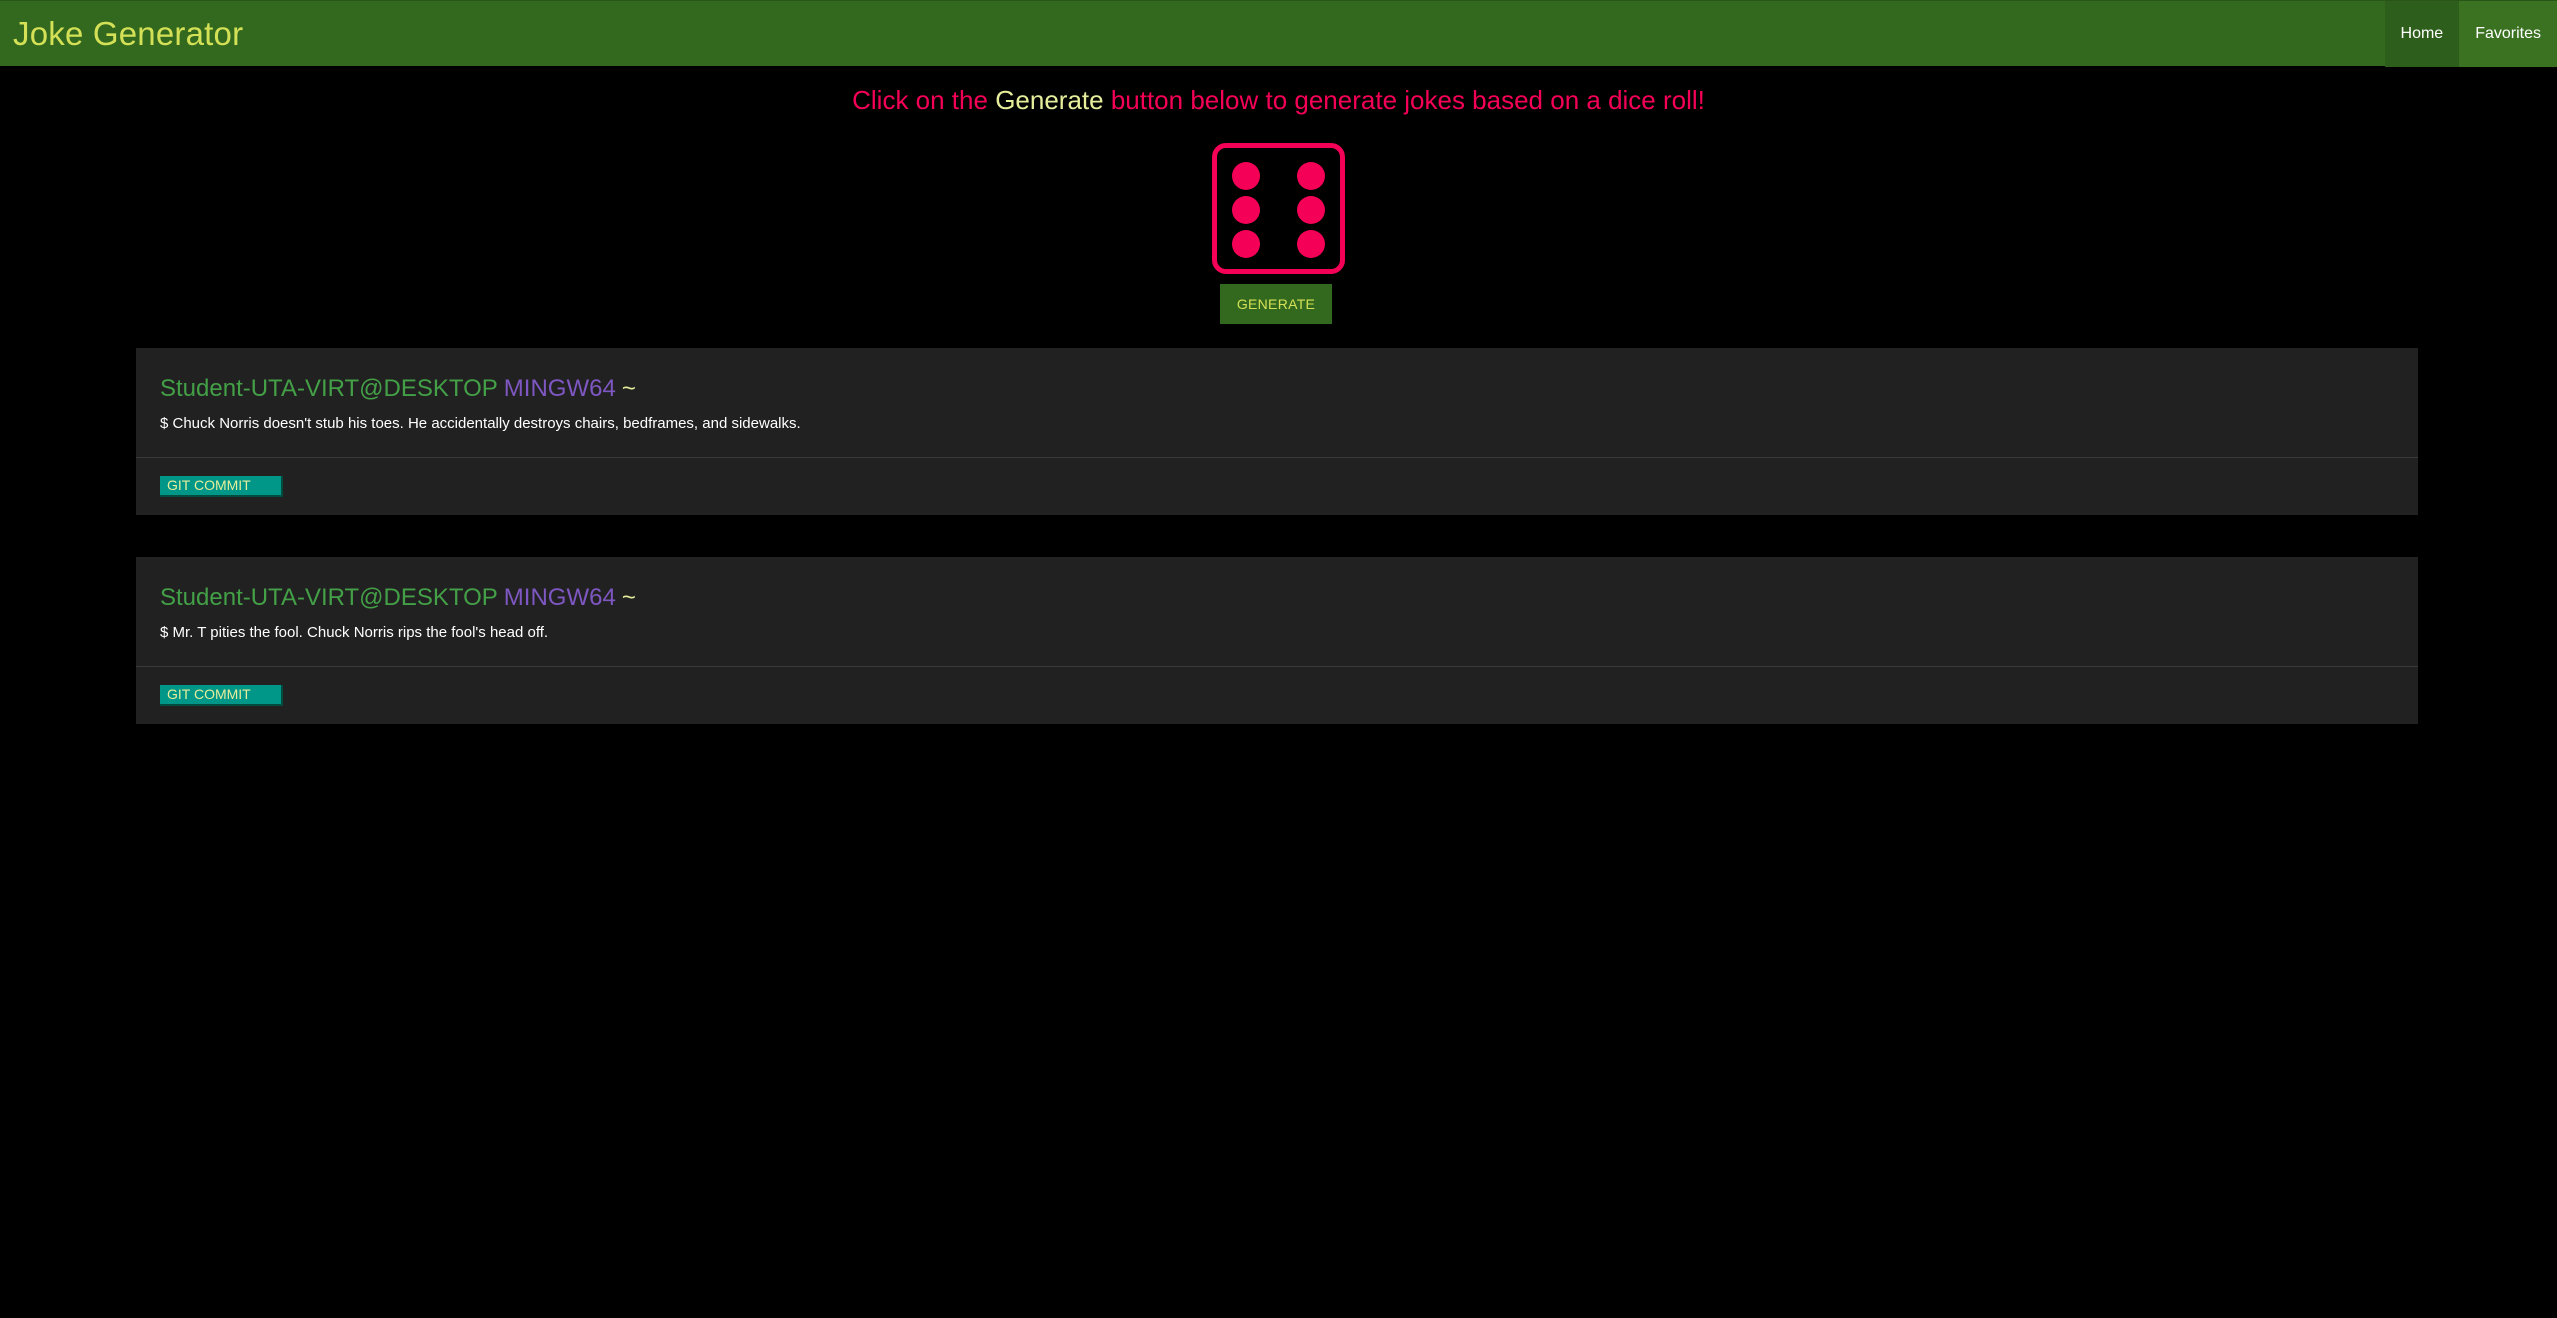 The height and width of the screenshot is (1318, 2557). What do you see at coordinates (2508, 34) in the screenshot?
I see `nav-favorites-link: Favorites` at bounding box center [2508, 34].